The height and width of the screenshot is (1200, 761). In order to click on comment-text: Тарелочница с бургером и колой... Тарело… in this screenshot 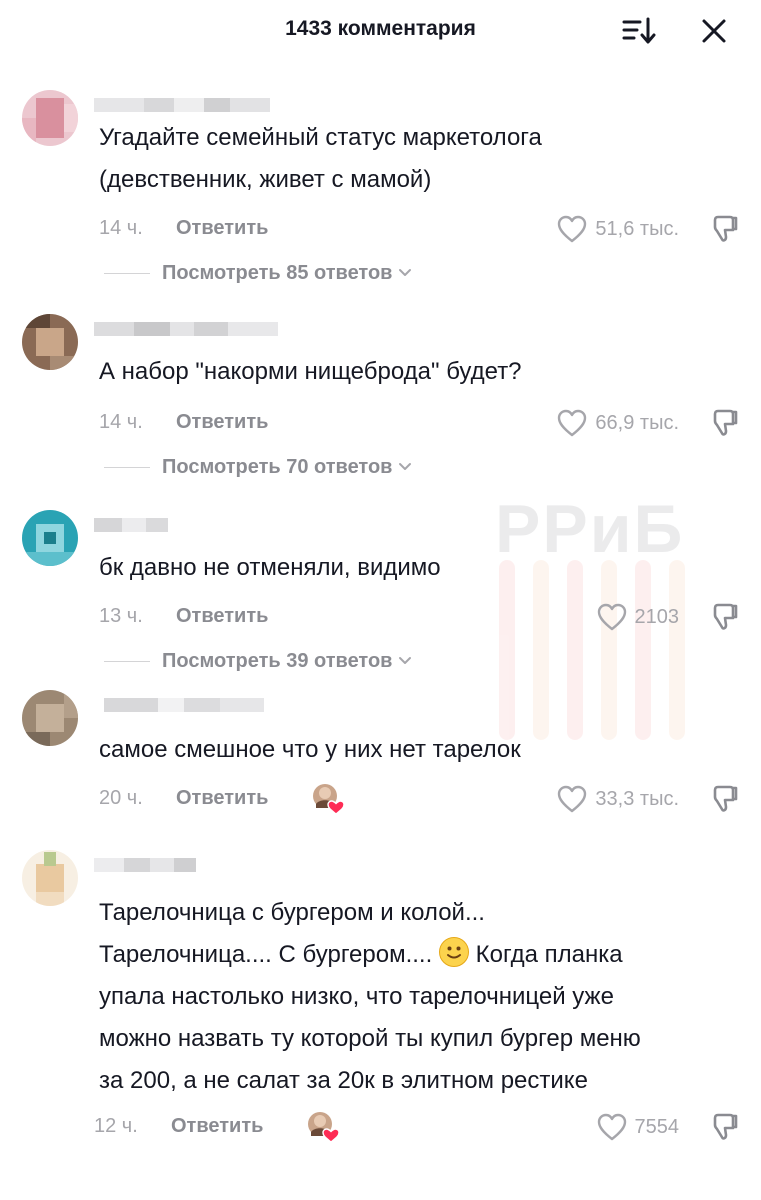, I will do `click(419, 997)`.